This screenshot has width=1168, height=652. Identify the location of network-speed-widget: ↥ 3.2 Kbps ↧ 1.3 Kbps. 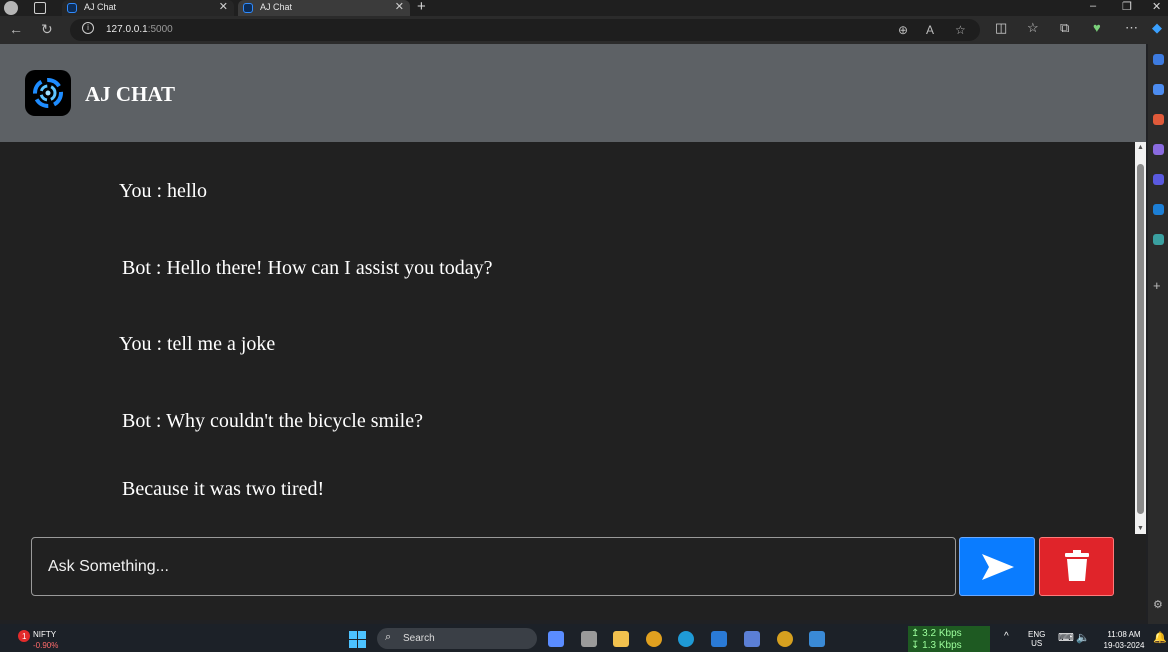
(949, 639).